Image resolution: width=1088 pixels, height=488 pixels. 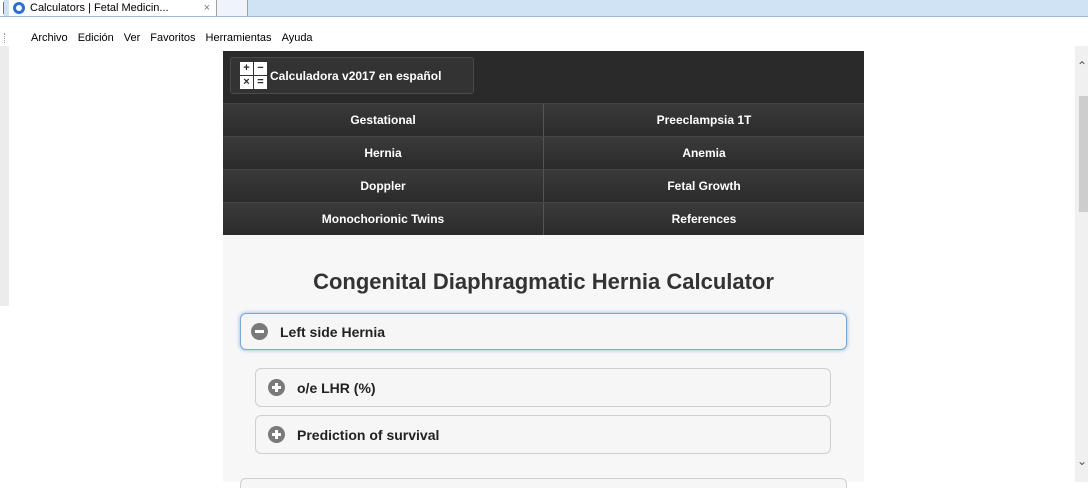 What do you see at coordinates (336, 387) in the screenshot?
I see `collapsible-label: o/e LHR (%)` at bounding box center [336, 387].